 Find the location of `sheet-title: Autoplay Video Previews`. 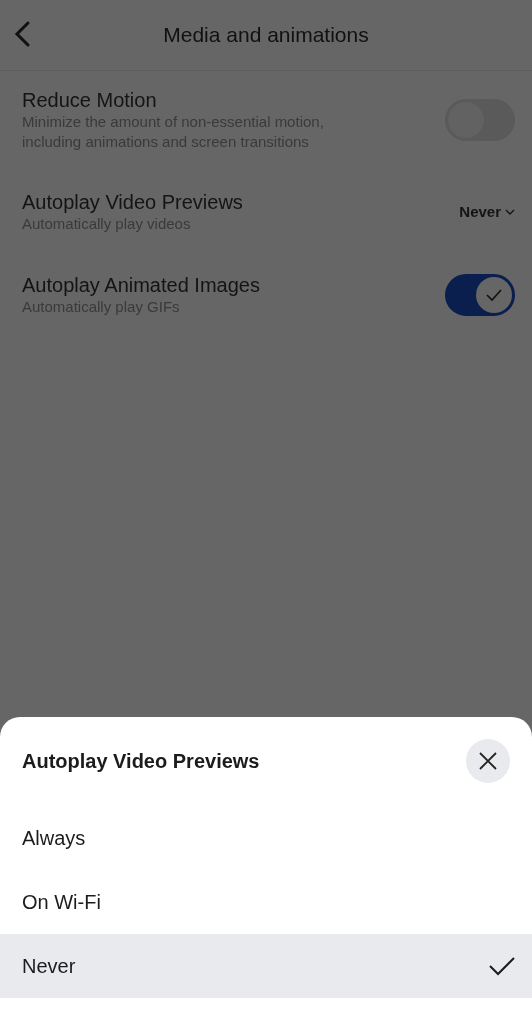

sheet-title: Autoplay Video Previews is located at coordinates (141, 761).